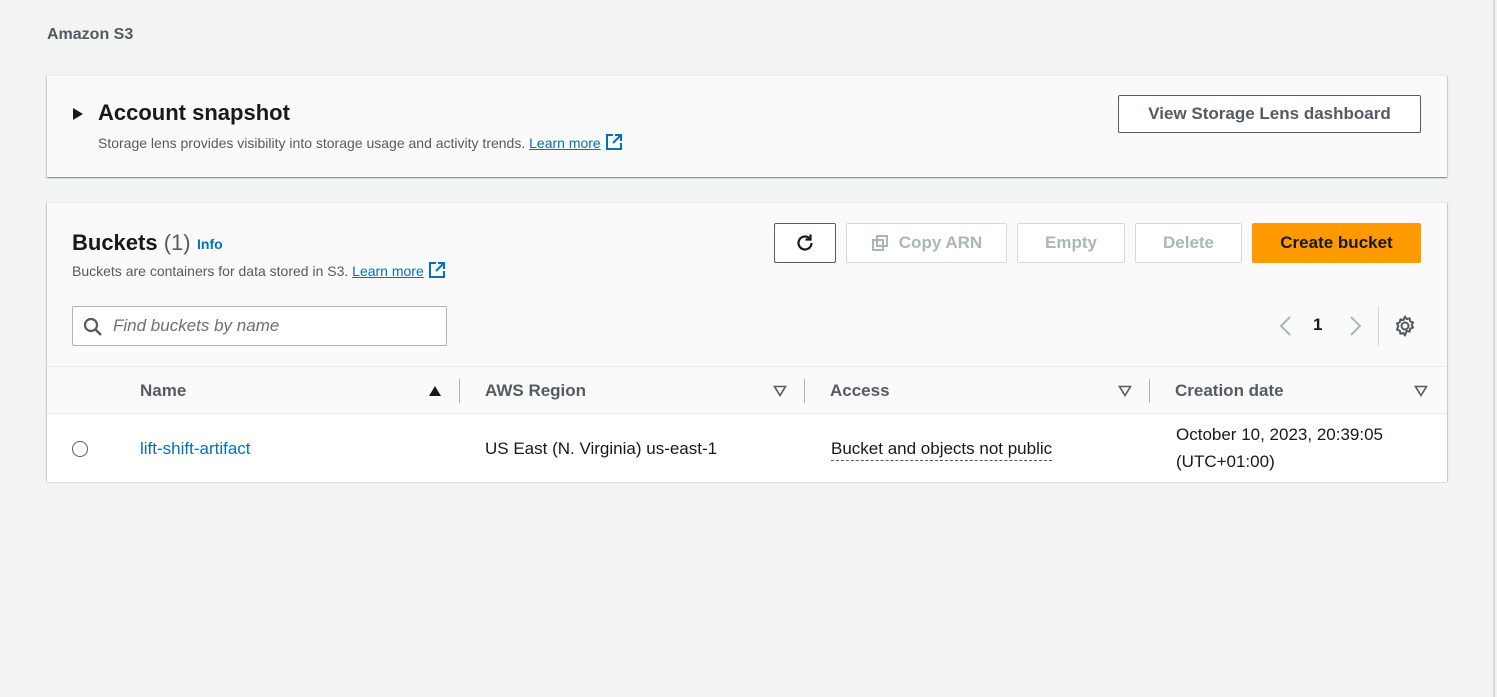 The width and height of the screenshot is (1497, 697). Describe the element at coordinates (1494, 348) in the screenshot. I see `page-right-border` at that location.